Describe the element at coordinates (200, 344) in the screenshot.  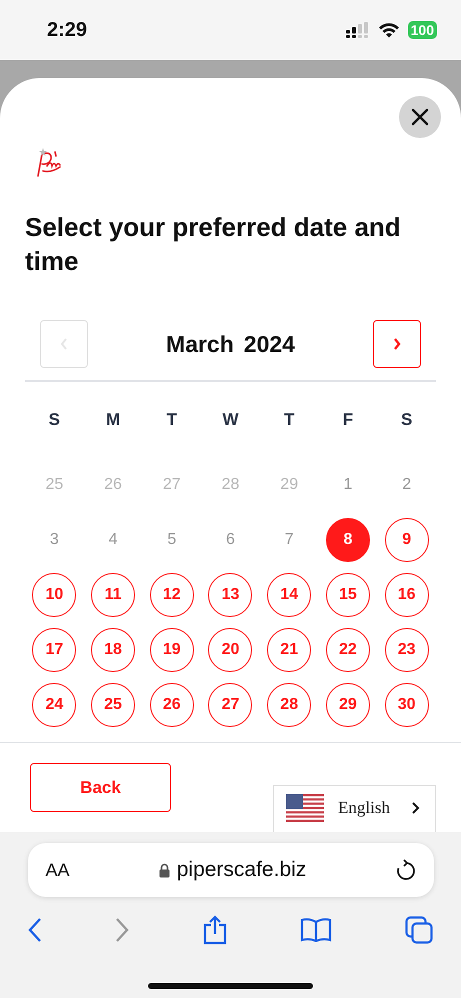
I see `month-label: March` at that location.